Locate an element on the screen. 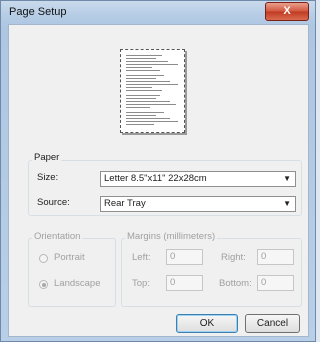 The width and height of the screenshot is (320, 342). margins-group-label: Margins (millimeters) is located at coordinates (171, 236).